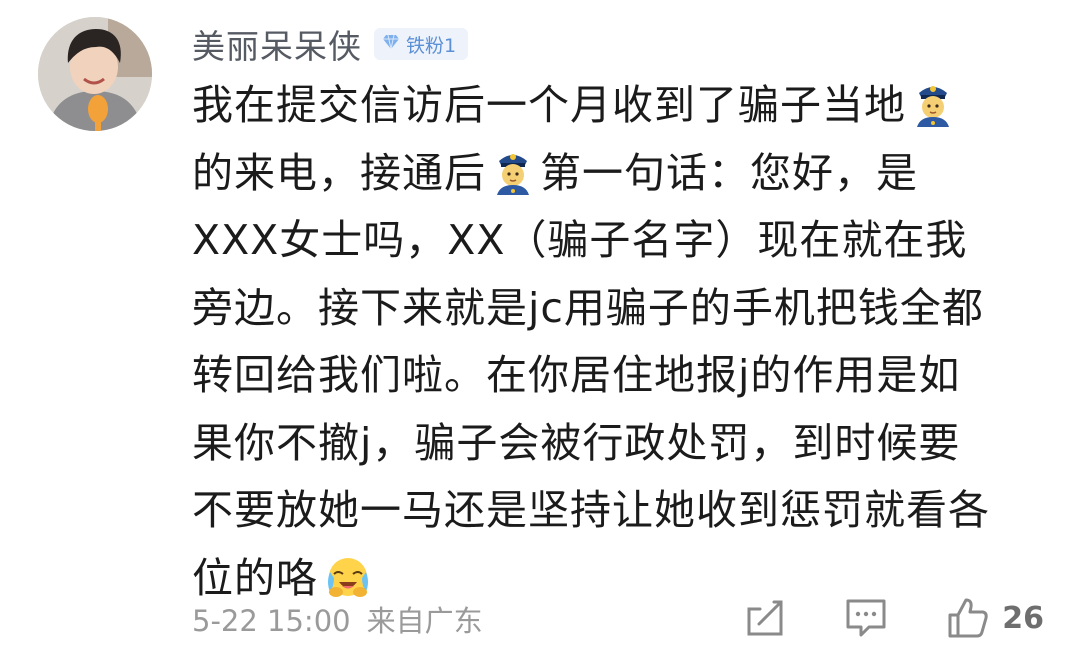  I want to click on comment-header: 美丽呆呆侠 铁粉1, so click(330, 44).